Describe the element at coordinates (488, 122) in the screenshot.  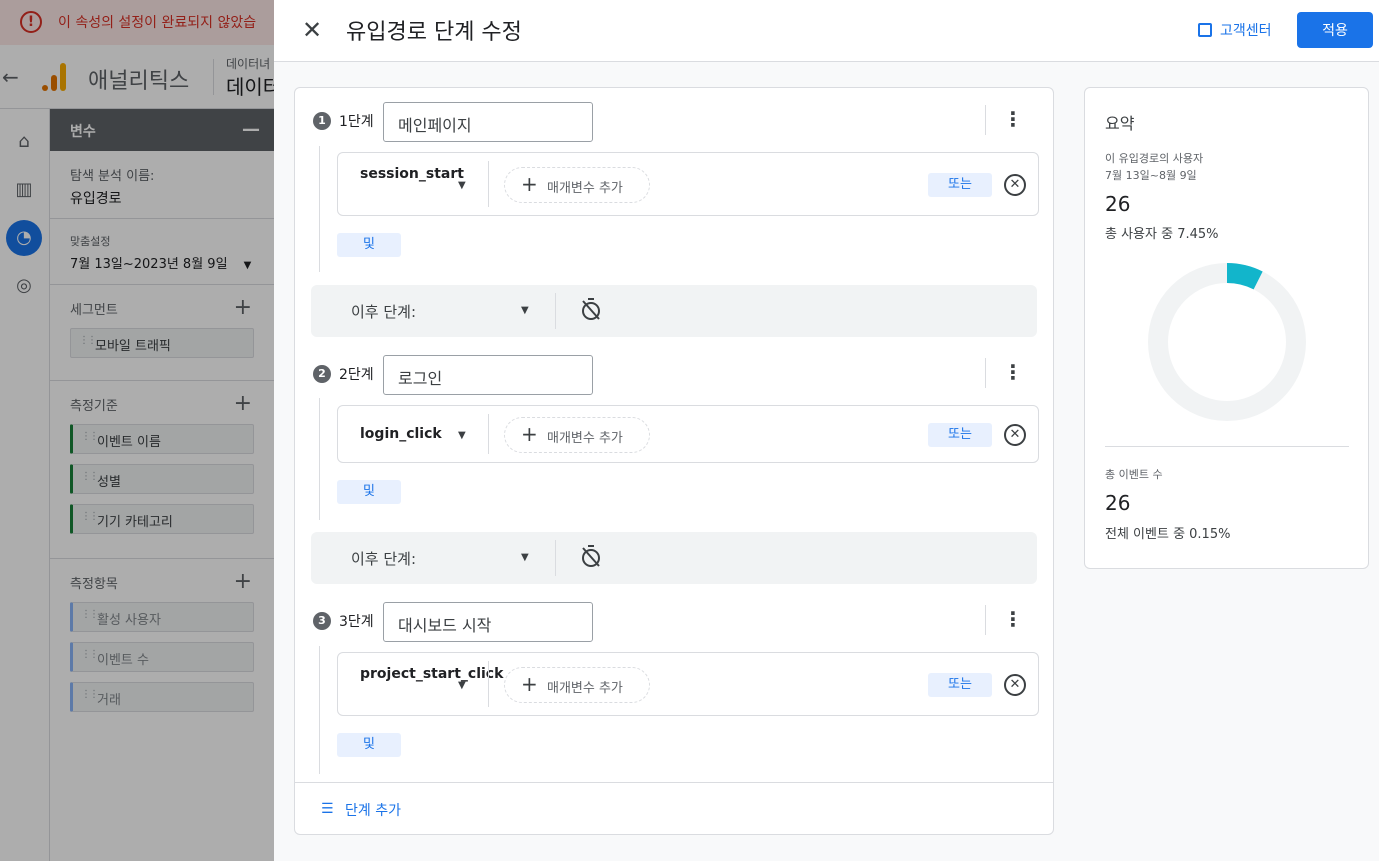
I see `step-name-input: 메인페이지` at that location.